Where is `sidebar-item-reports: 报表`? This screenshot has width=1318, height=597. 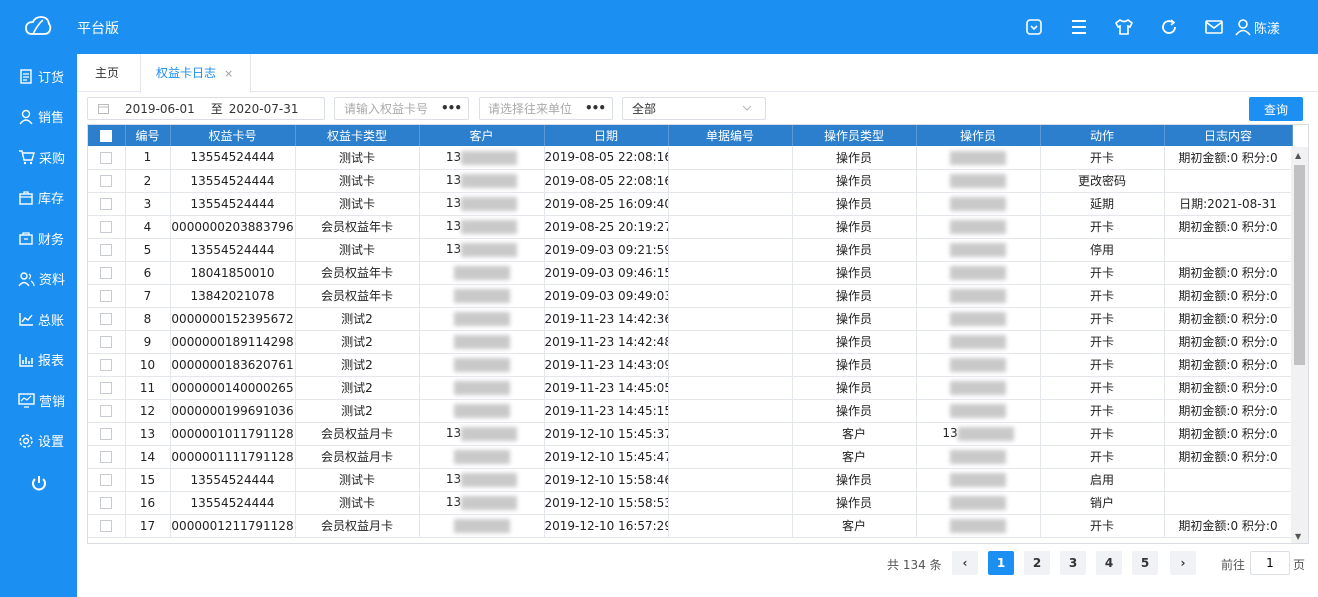
sidebar-item-reports: 报表 is located at coordinates (38, 360).